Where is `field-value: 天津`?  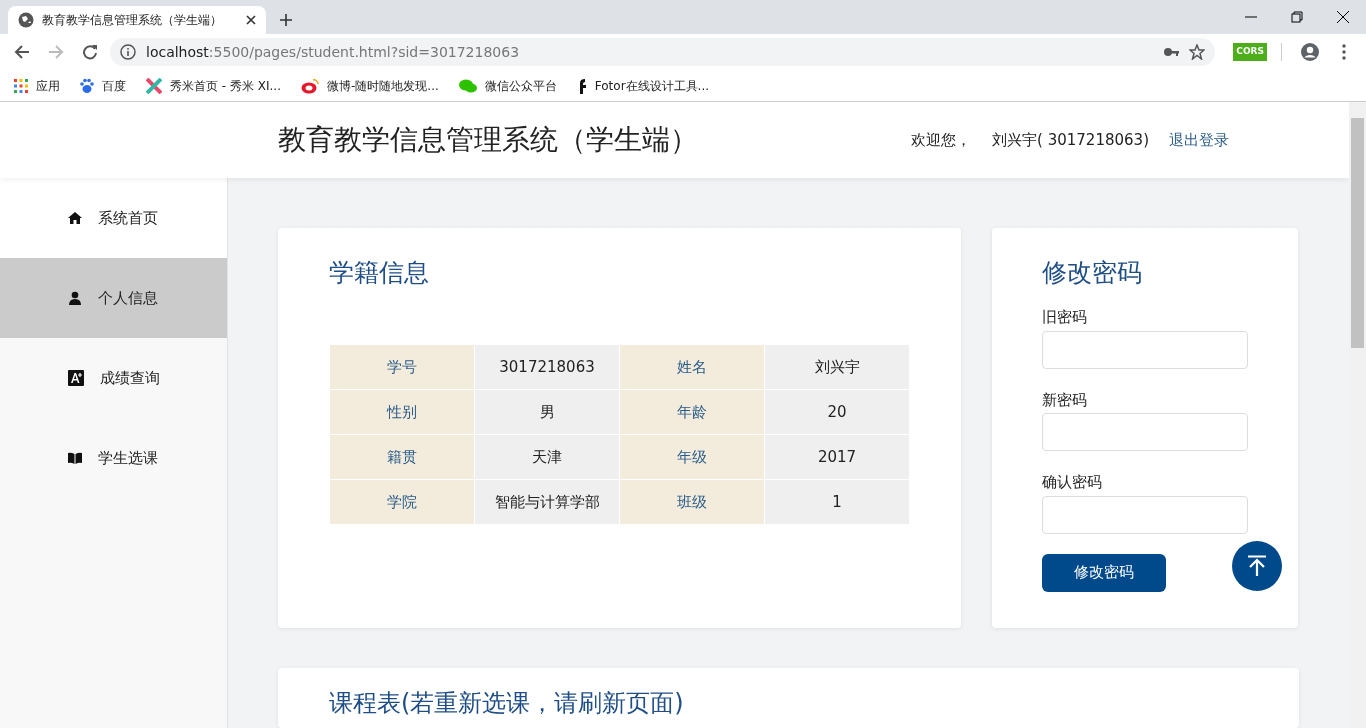 field-value: 天津 is located at coordinates (547, 457).